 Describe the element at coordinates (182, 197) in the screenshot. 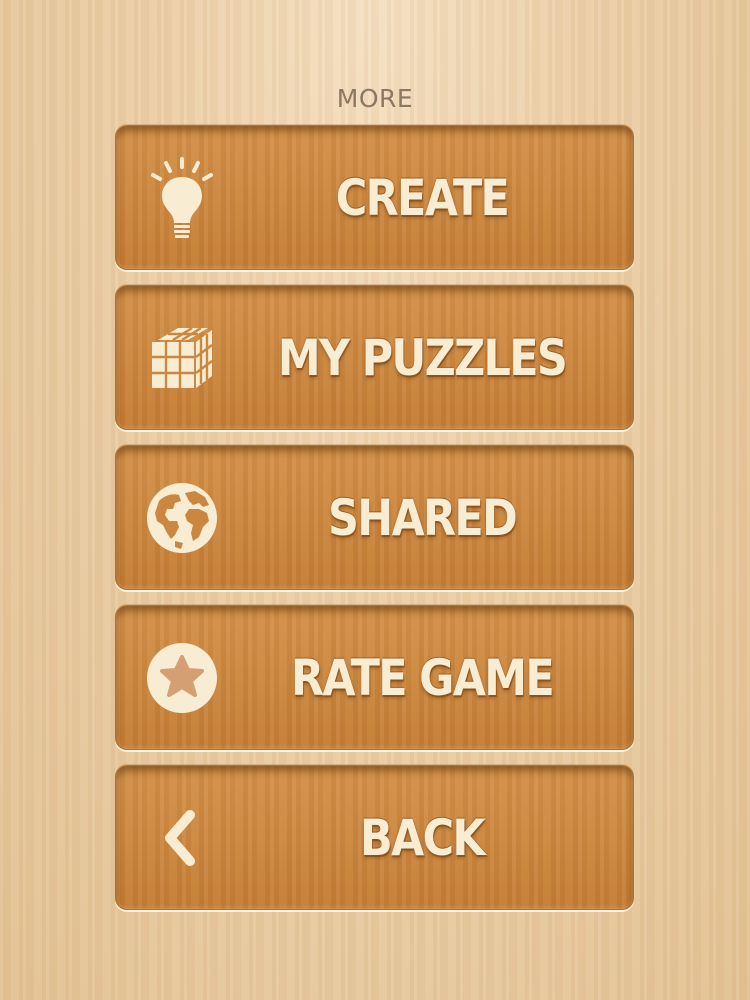

I see `lightbulb-icon` at that location.